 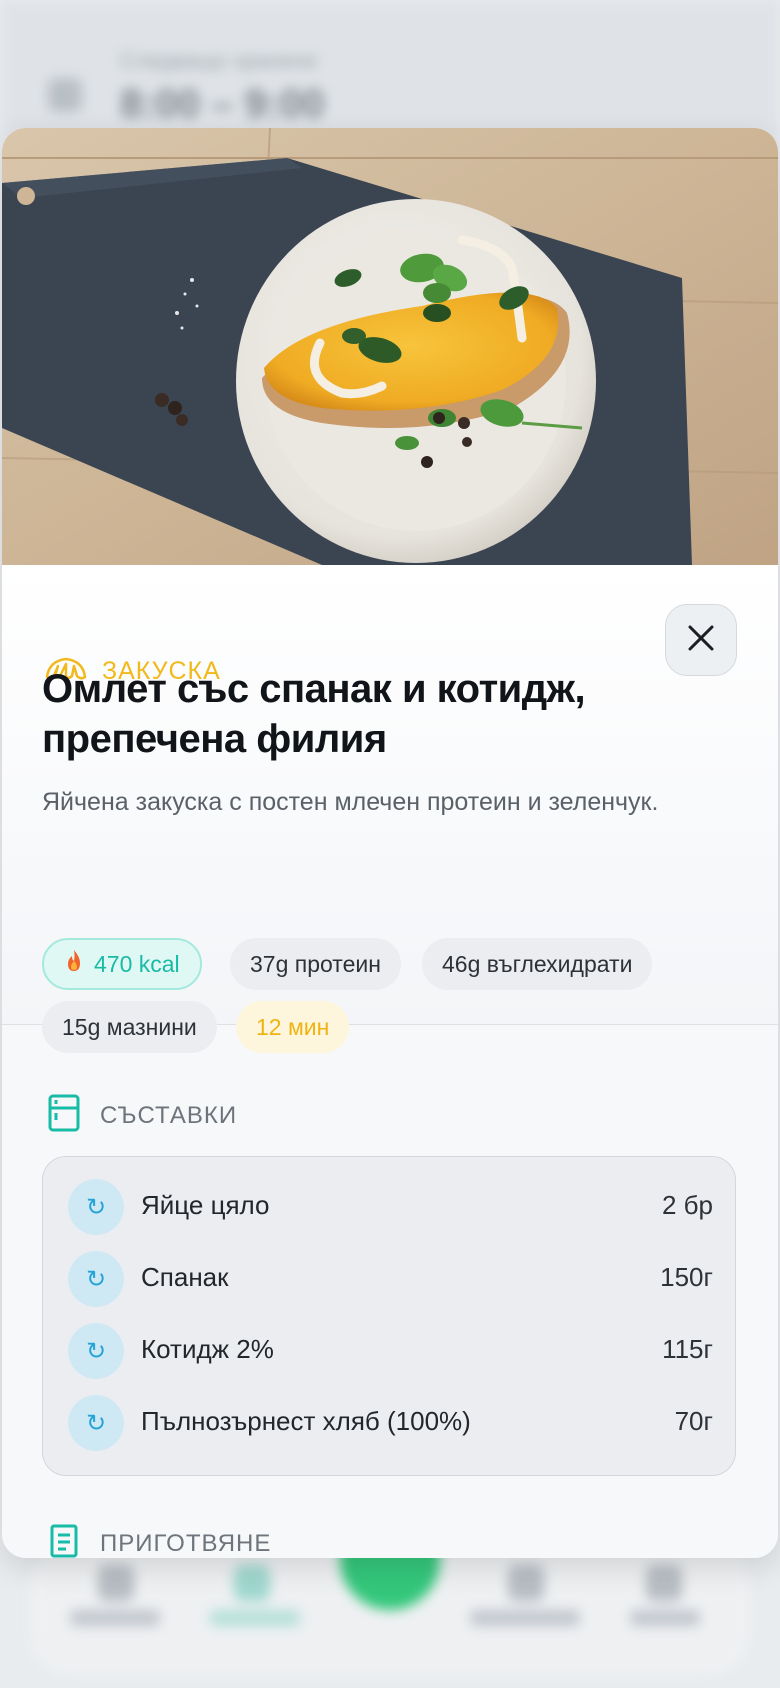 I want to click on recipe-icon, so click(x=64, y=1543).